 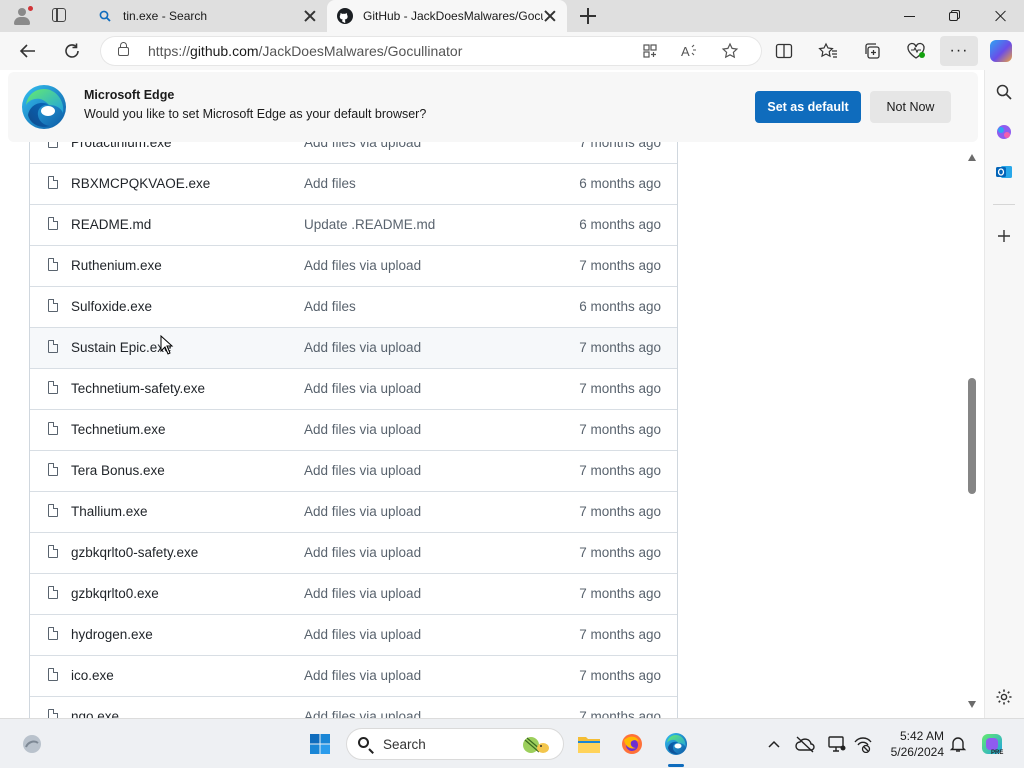 What do you see at coordinates (1004, 204) in the screenshot?
I see `sidebar-divider` at bounding box center [1004, 204].